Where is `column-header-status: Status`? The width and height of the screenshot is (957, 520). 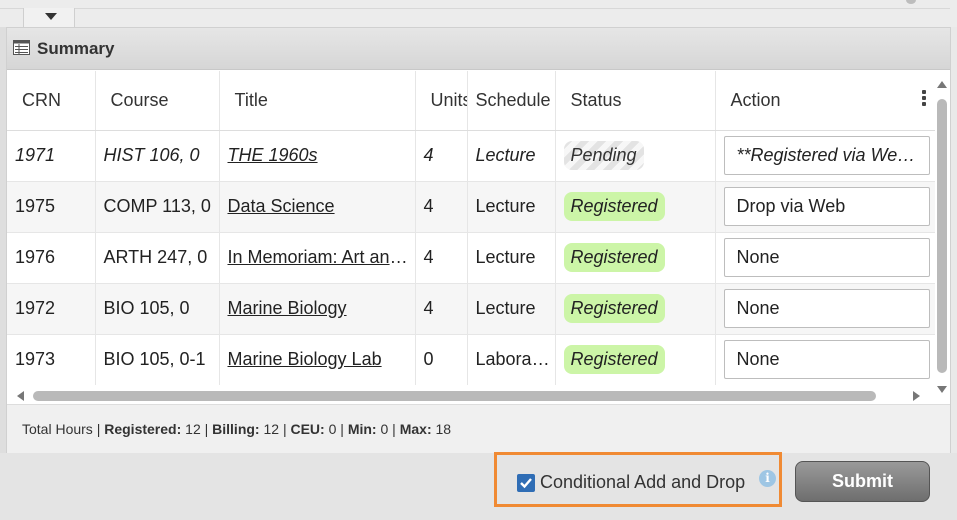
column-header-status: Status is located at coordinates (635, 101).